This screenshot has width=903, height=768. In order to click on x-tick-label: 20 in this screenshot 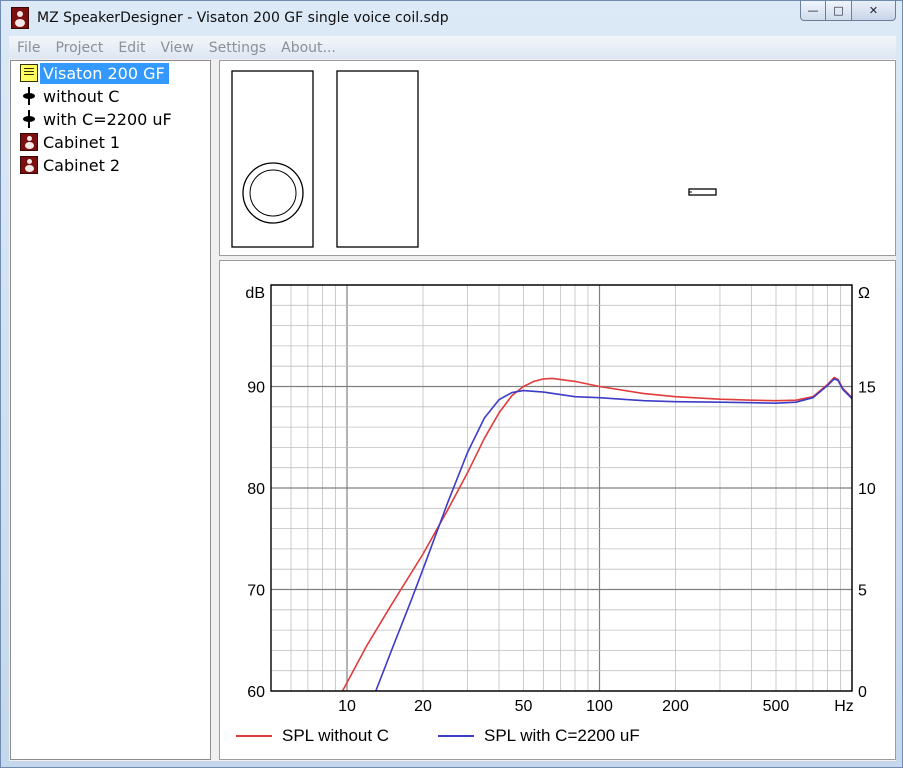, I will do `click(423, 706)`.